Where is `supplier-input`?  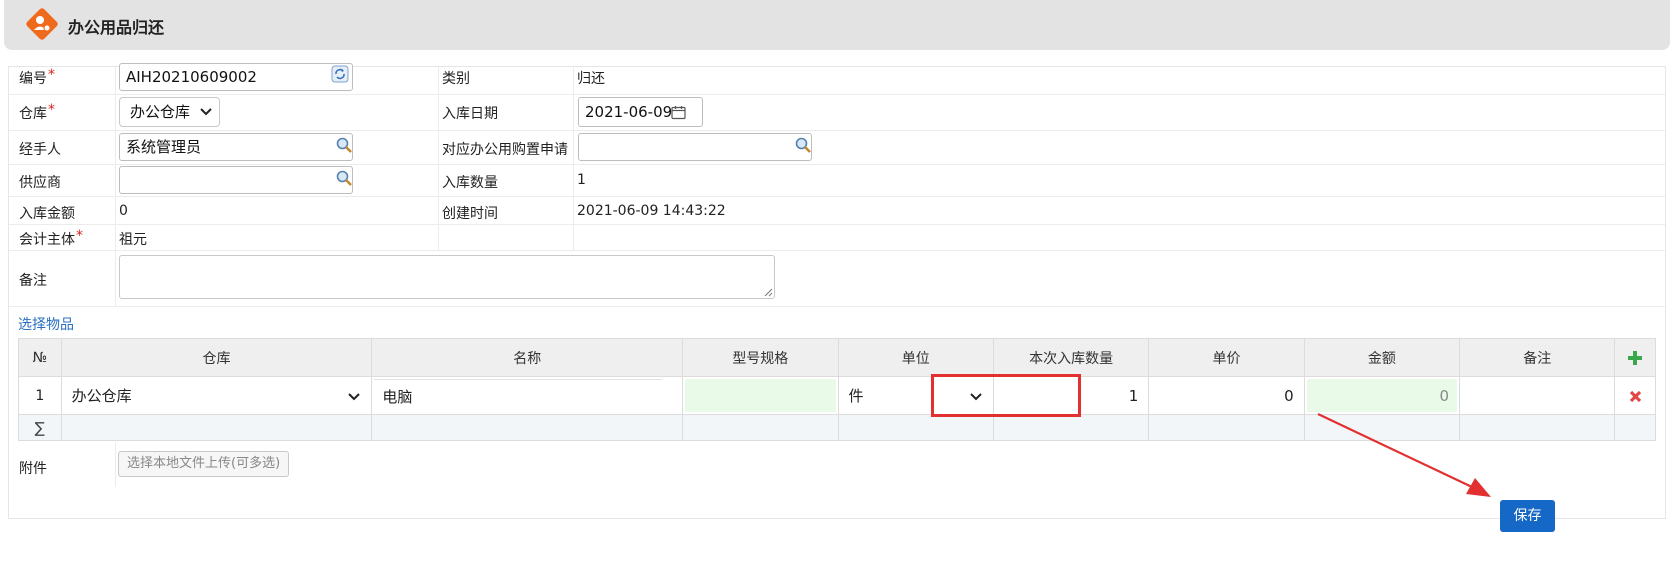 supplier-input is located at coordinates (236, 180).